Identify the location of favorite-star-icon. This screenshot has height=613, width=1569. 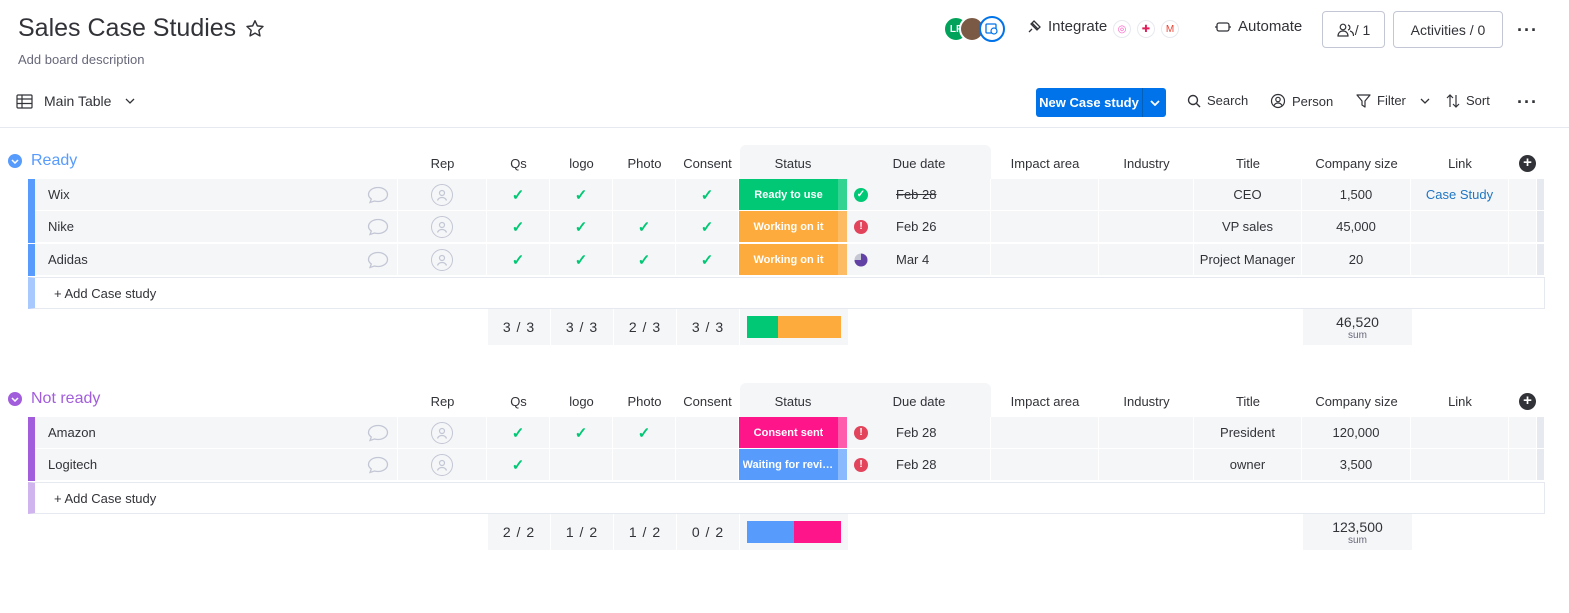
(255, 29).